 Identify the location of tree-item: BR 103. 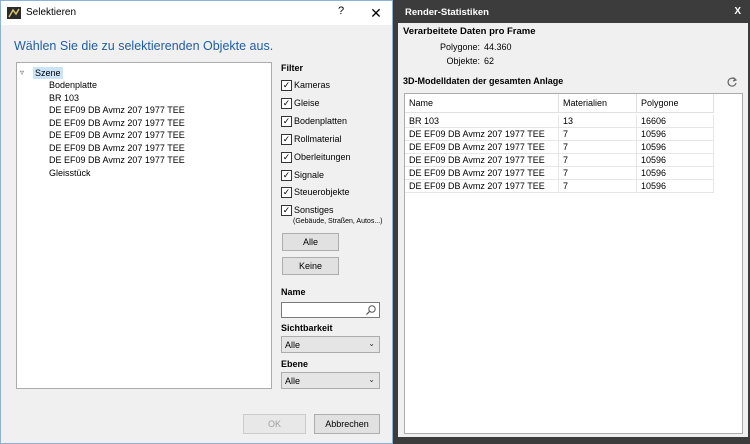
(64, 98).